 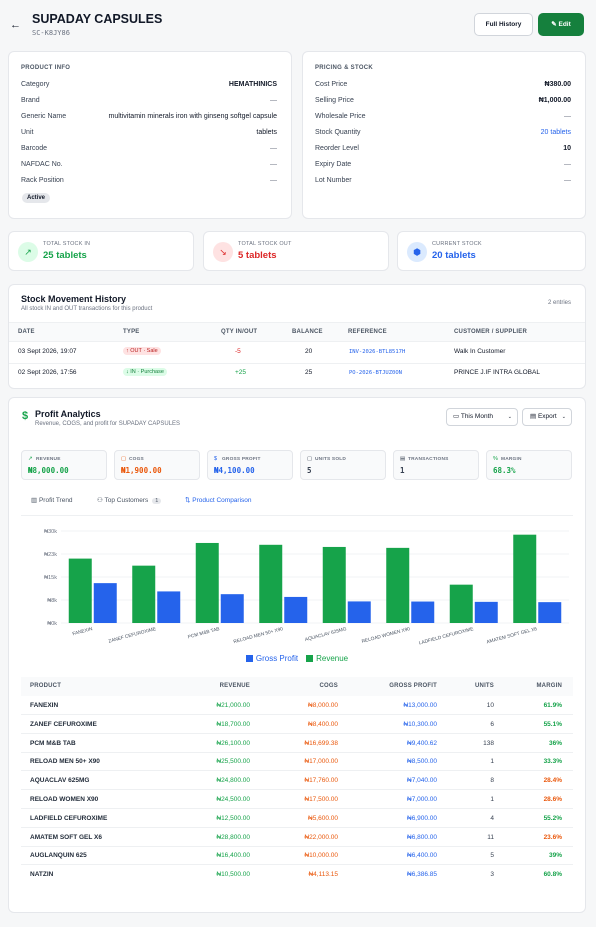 I want to click on movement-reference: PO-2026-BTJUZ0ON, so click(x=375, y=373).